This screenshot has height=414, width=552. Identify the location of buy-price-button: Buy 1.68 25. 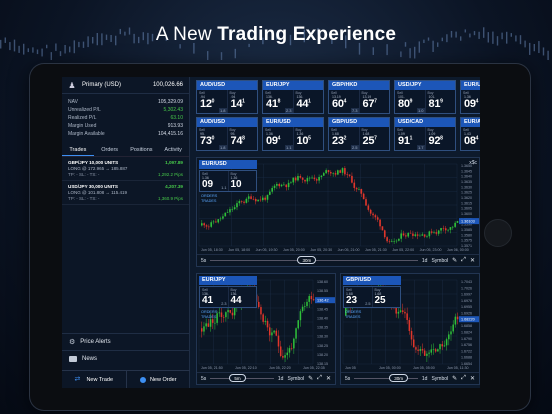
(386, 297).